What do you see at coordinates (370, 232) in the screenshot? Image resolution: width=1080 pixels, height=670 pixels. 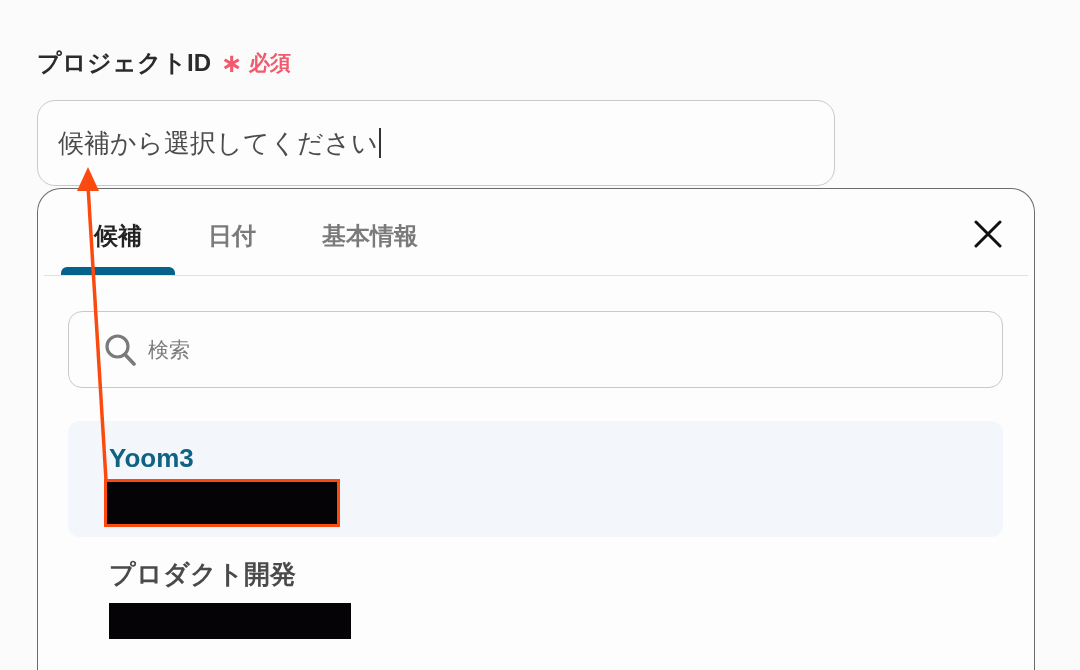 I see `tab: 基本情報` at bounding box center [370, 232].